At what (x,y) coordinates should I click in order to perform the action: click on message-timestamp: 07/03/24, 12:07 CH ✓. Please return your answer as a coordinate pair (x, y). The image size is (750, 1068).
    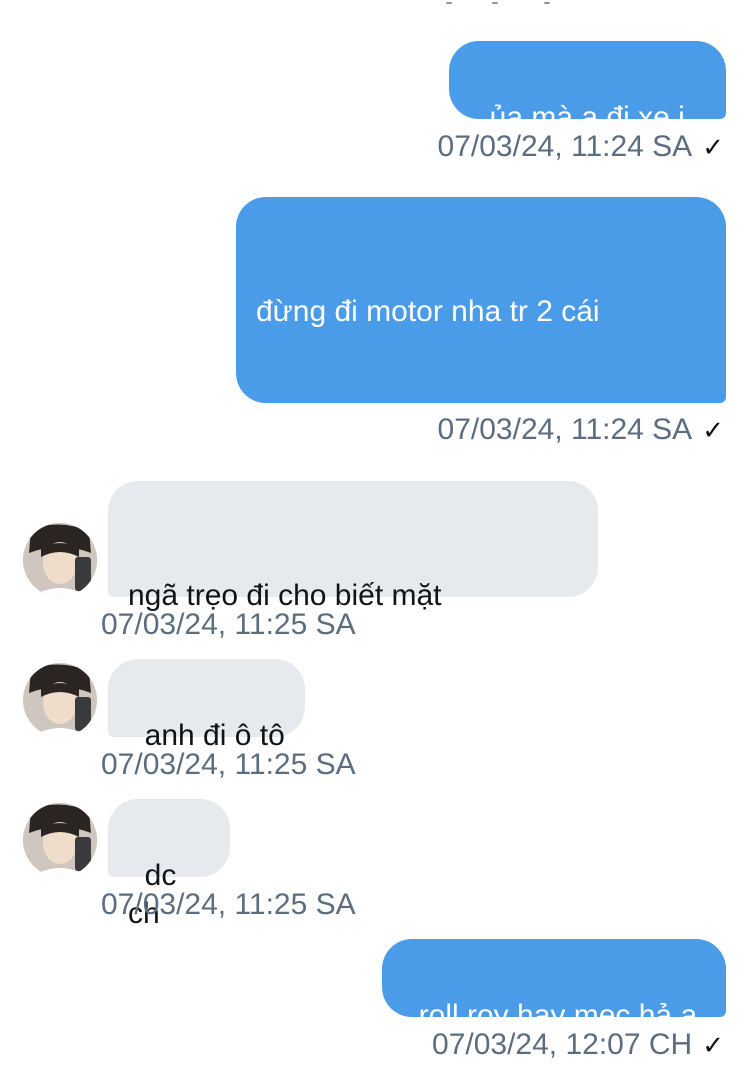
    Looking at the image, I should click on (578, 1045).